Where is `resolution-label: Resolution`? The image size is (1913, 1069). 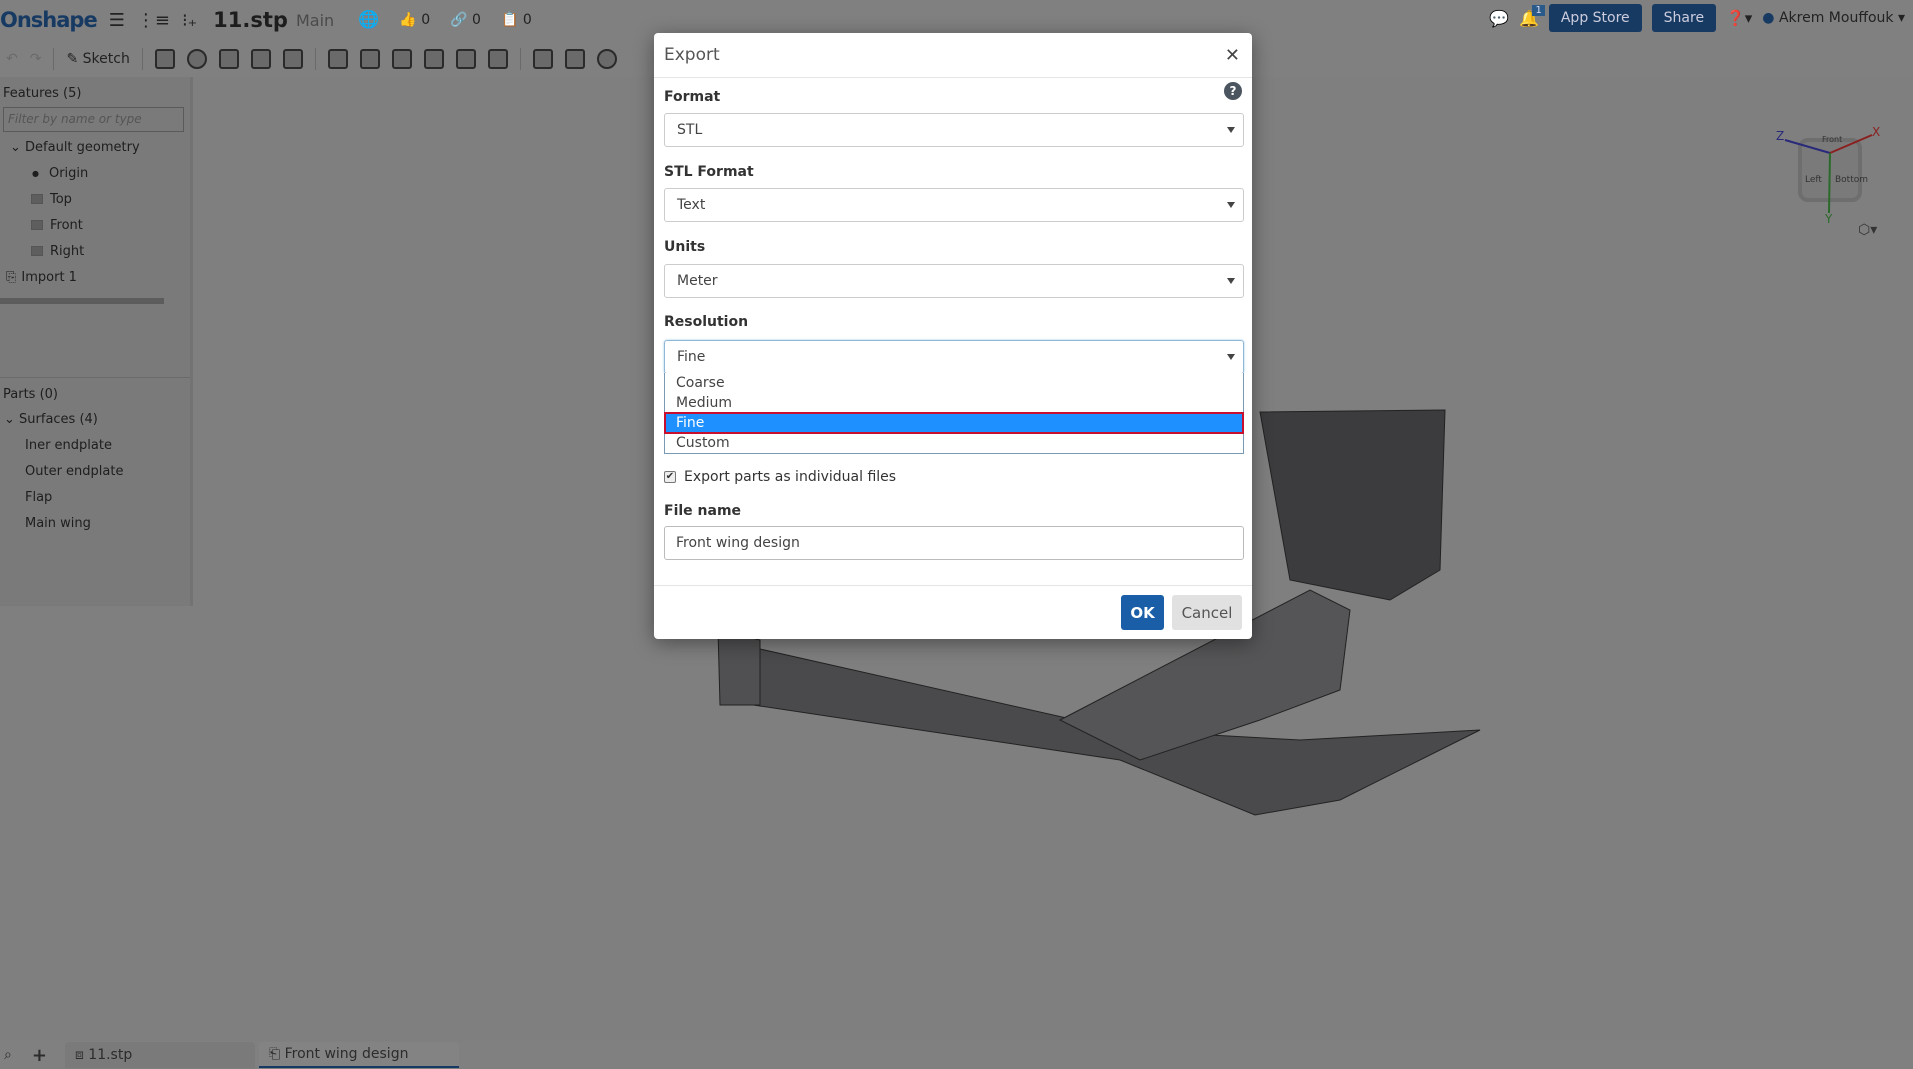
resolution-label: Resolution is located at coordinates (706, 322).